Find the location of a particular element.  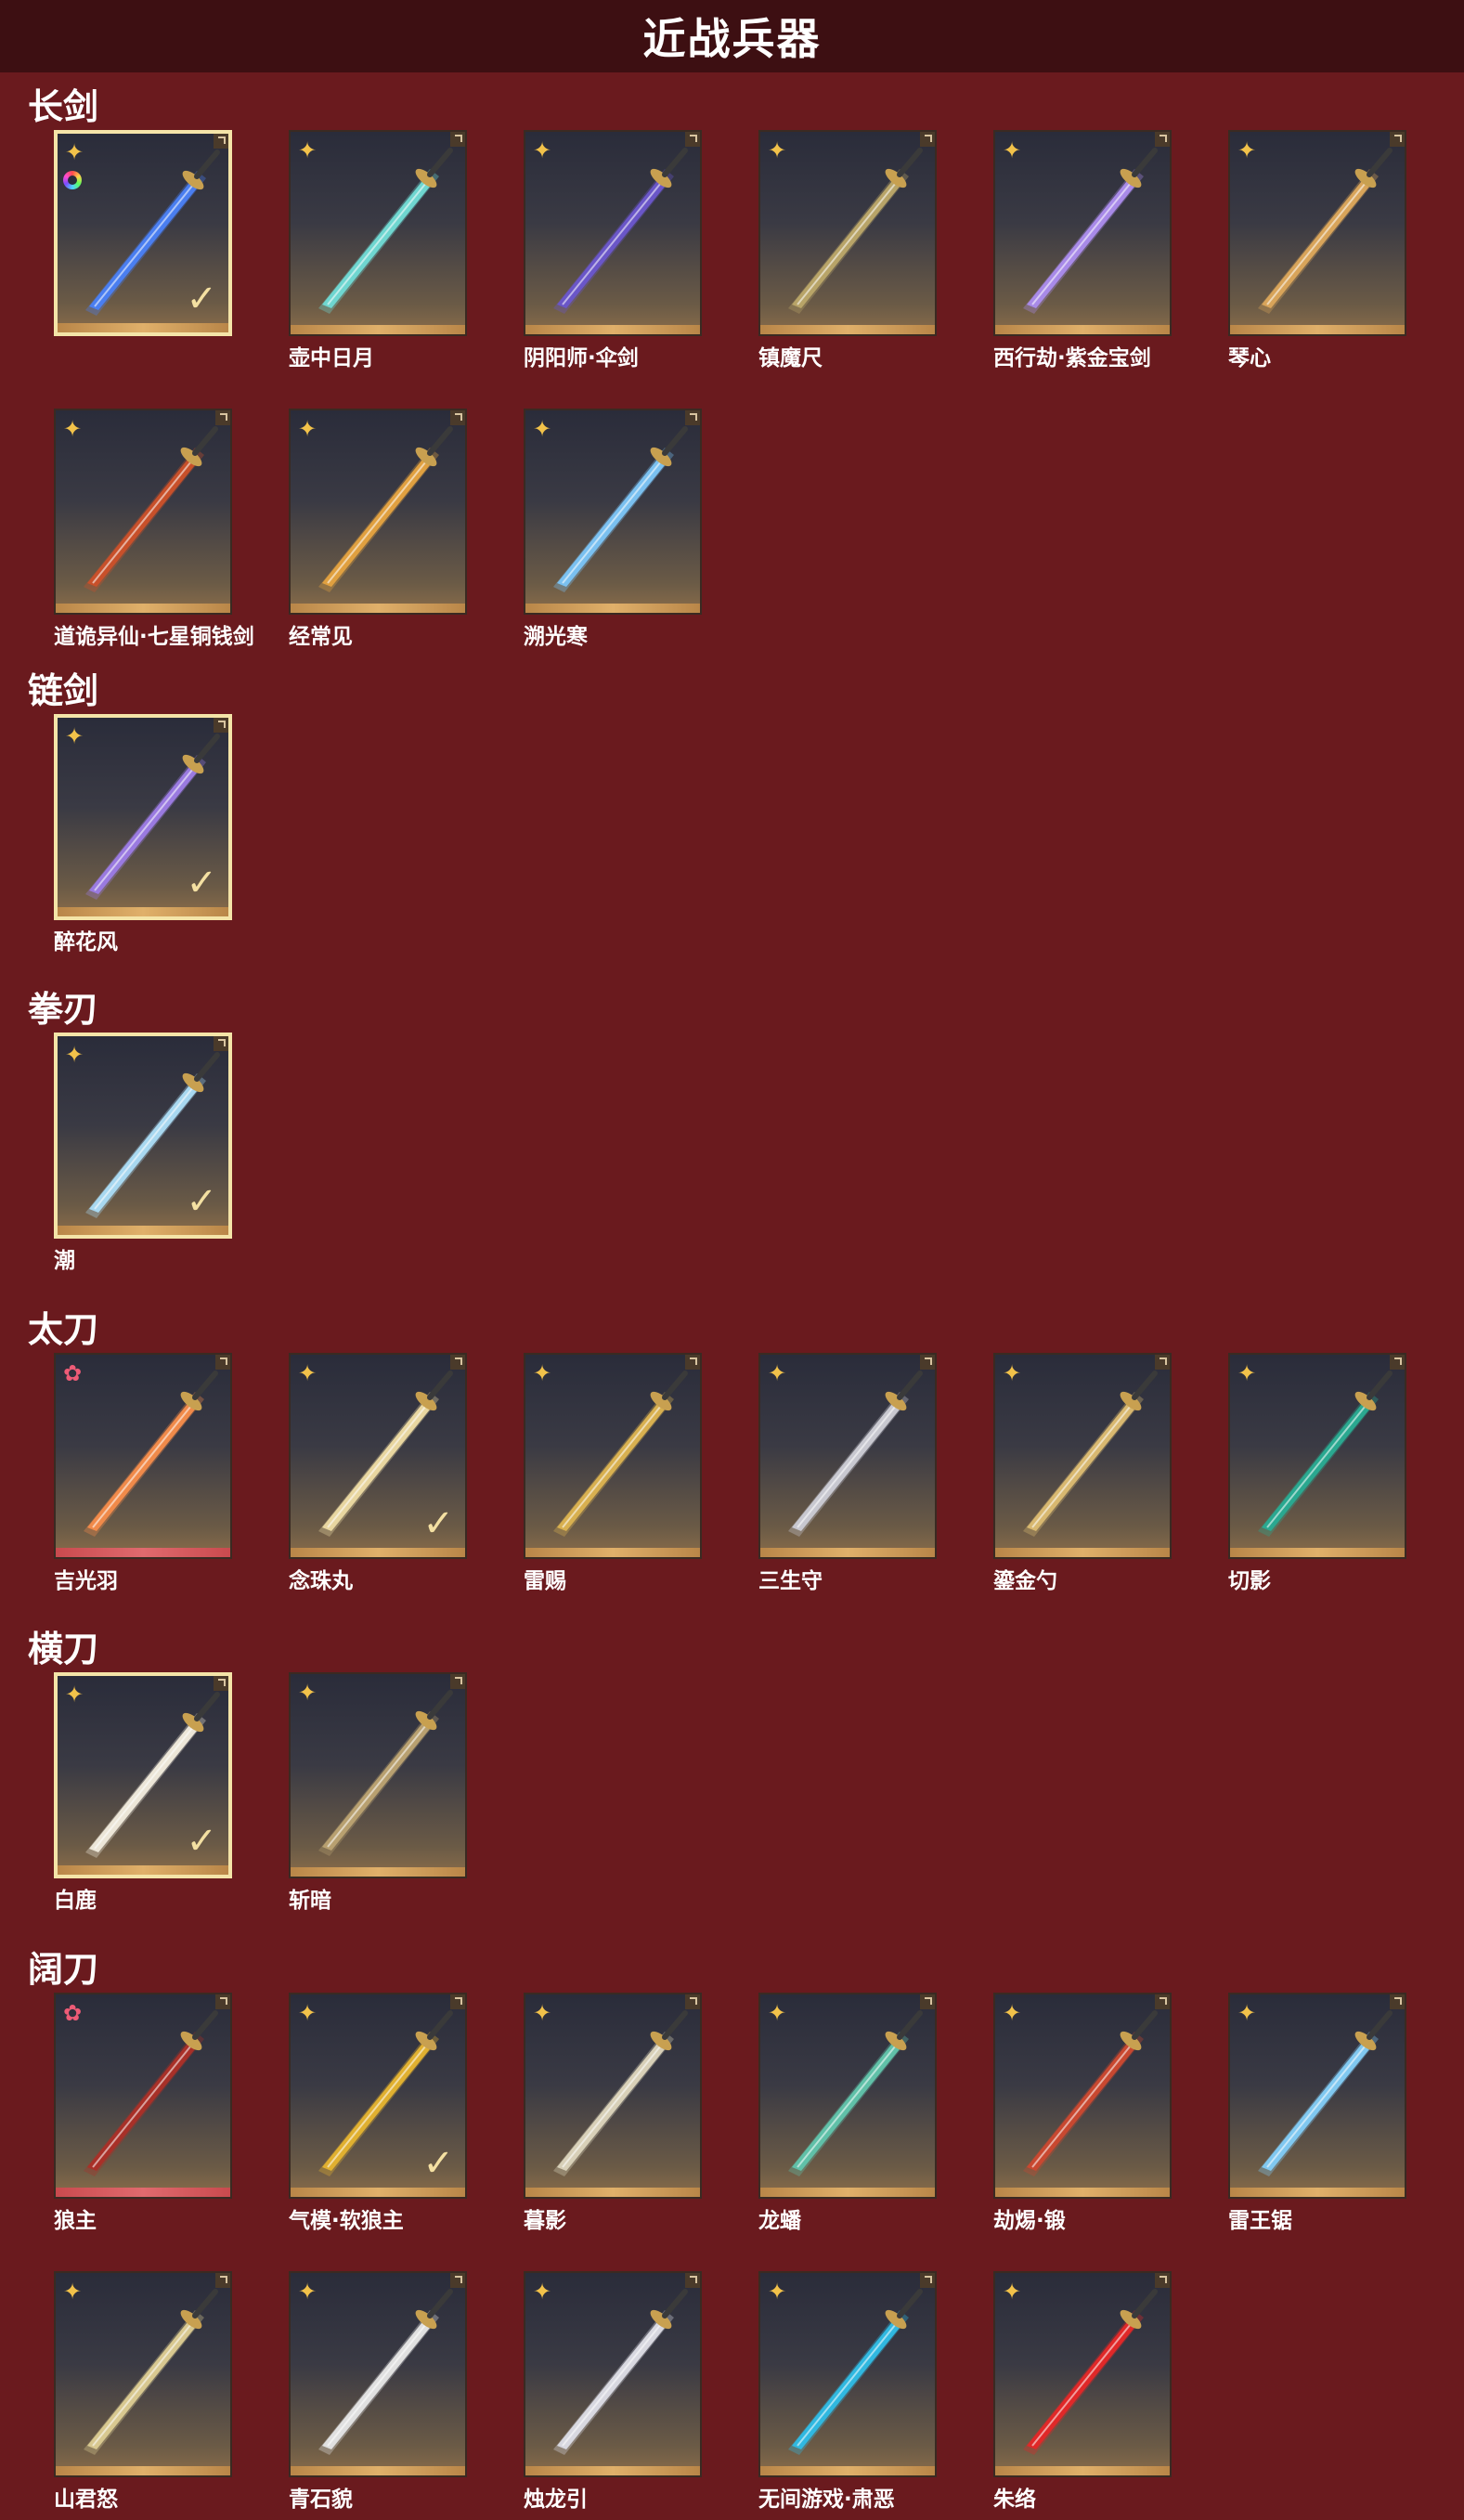

weapon-item: ✦ 西行劫·紫金宝剑 is located at coordinates (1083, 250).